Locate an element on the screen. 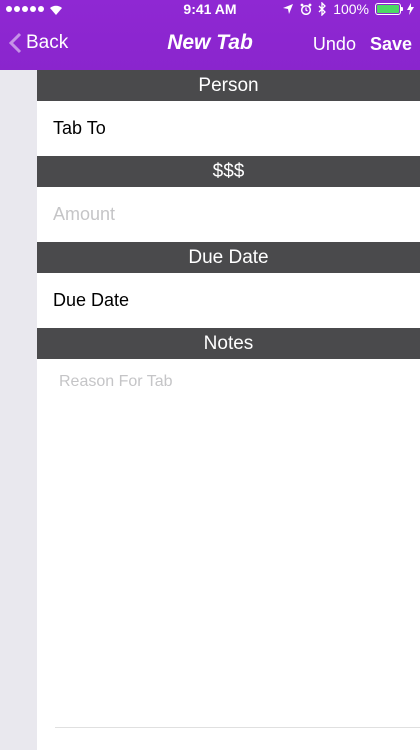 This screenshot has width=420, height=750. status-bar: 9:41 AM 100% is located at coordinates (210, 10).